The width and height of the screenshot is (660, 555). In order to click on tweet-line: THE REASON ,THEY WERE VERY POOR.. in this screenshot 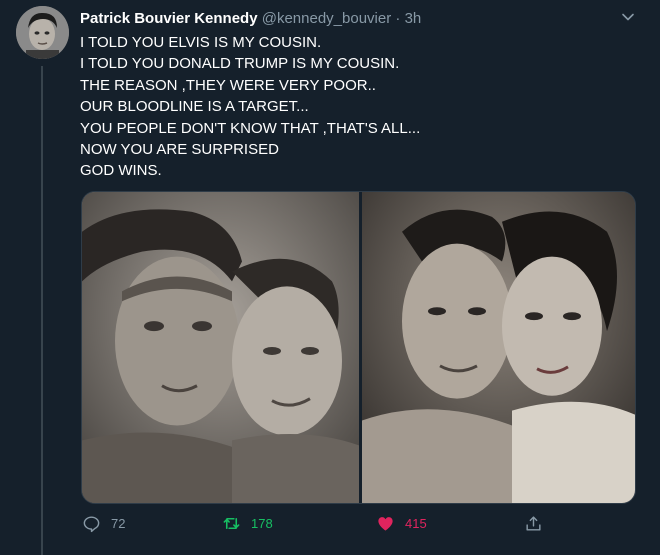, I will do `click(228, 85)`.